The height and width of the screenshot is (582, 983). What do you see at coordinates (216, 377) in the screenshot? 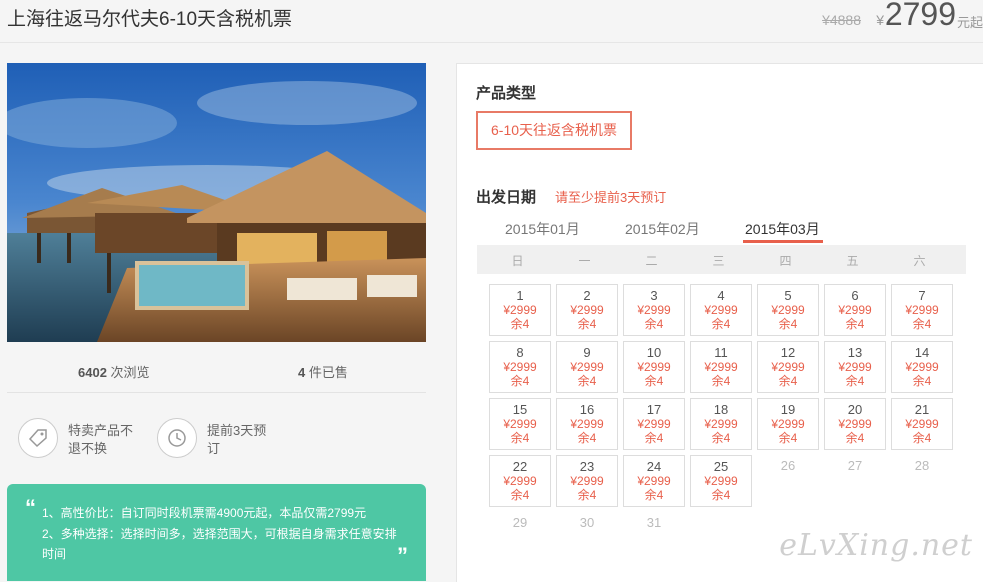
I see `product-stats: 6402 次浏览 4 件已售` at bounding box center [216, 377].